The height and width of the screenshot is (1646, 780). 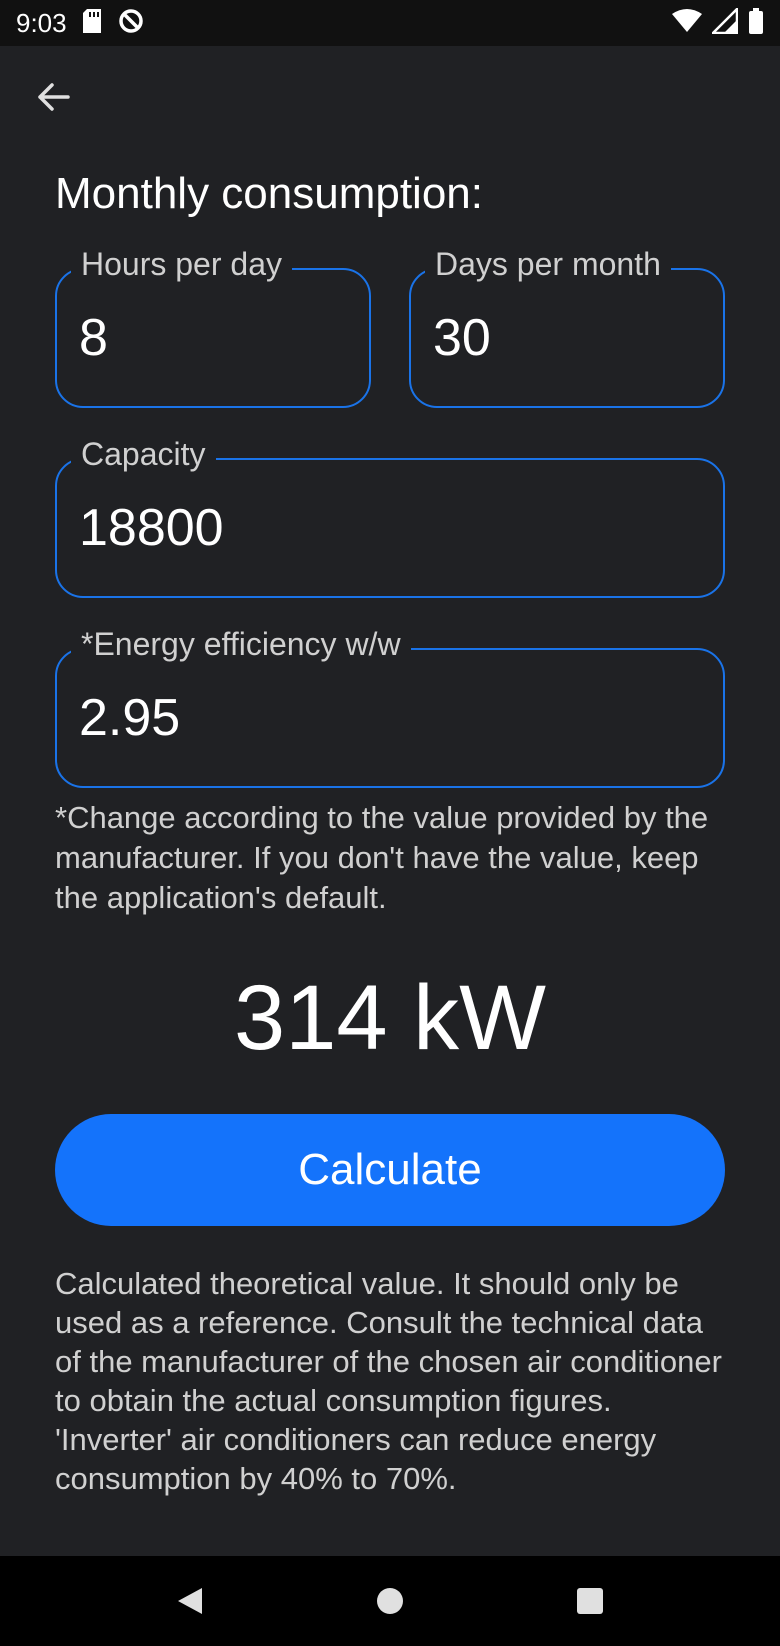 I want to click on hours-per-day-field: Hours per day 8, so click(x=213, y=327).